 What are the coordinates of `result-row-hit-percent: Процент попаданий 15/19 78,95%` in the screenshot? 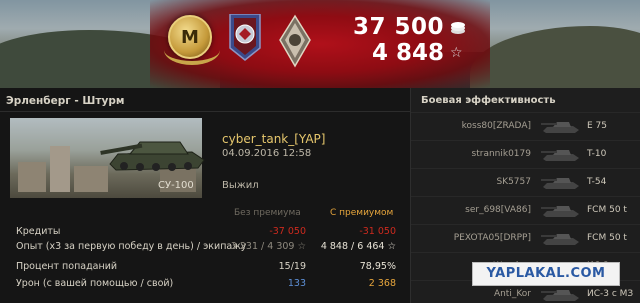 It's located at (211, 268).